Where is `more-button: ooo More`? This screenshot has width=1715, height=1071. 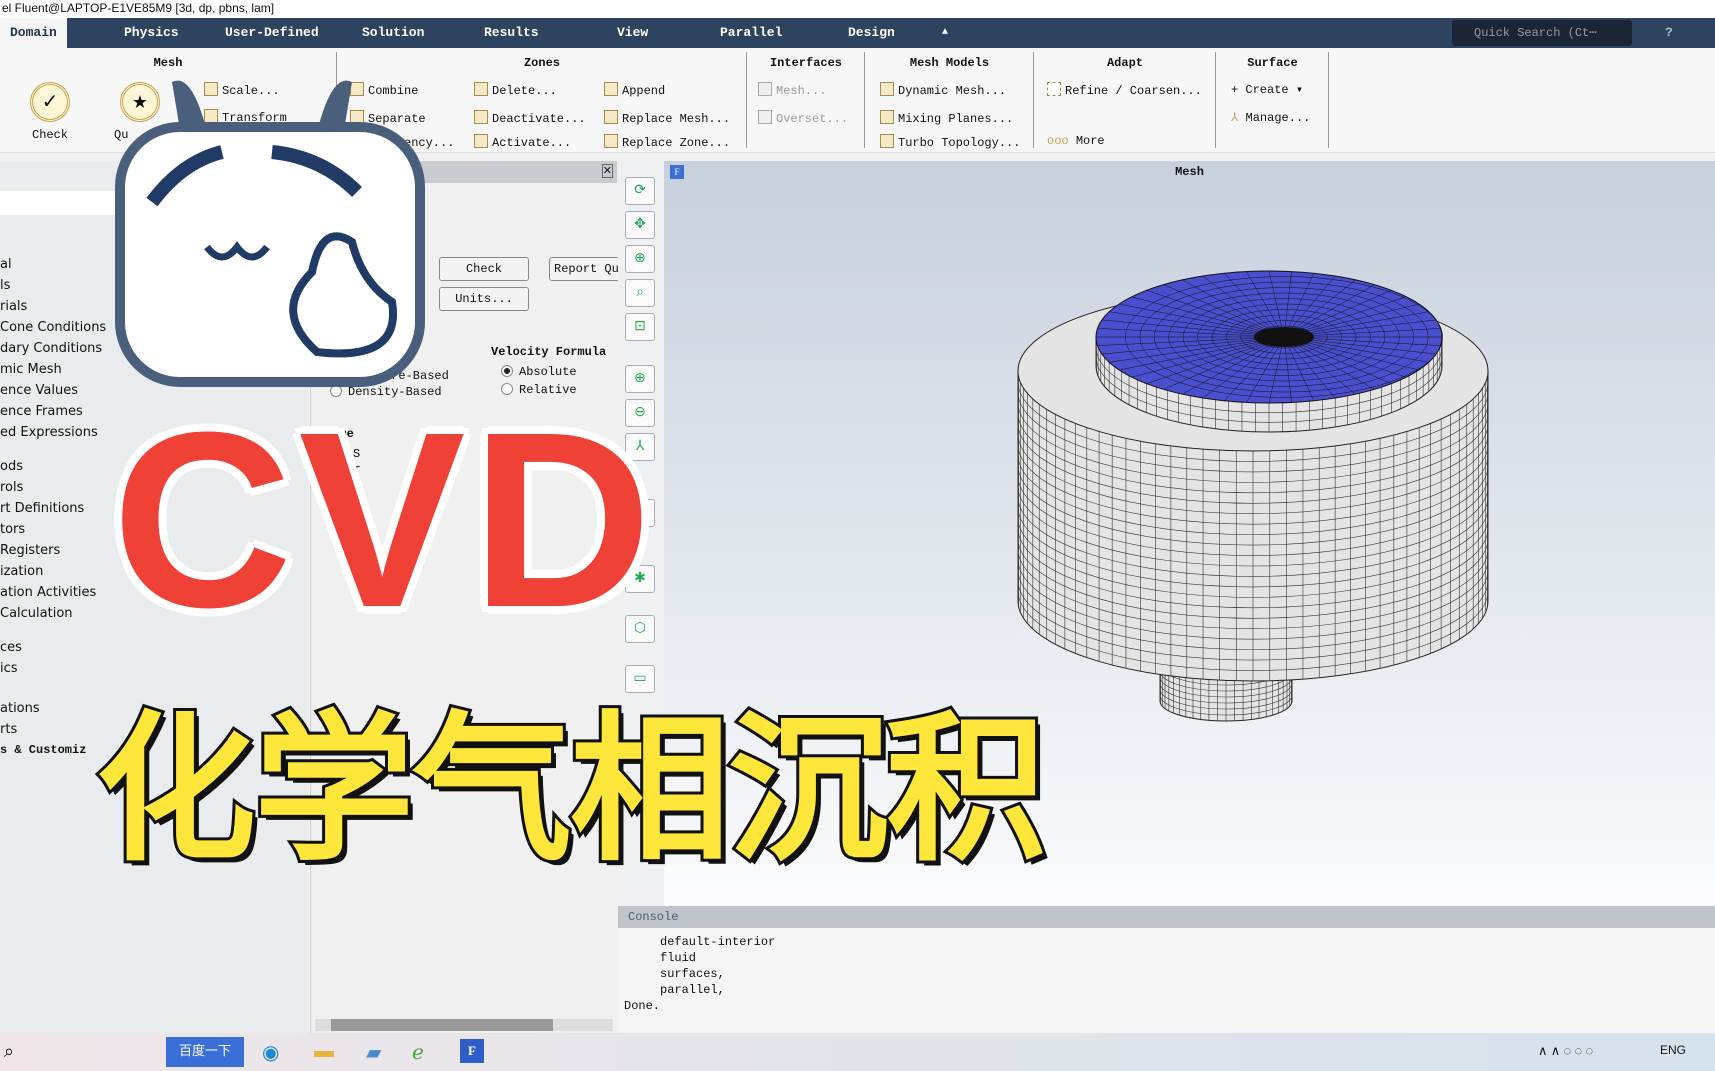 more-button: ooo More is located at coordinates (1076, 141).